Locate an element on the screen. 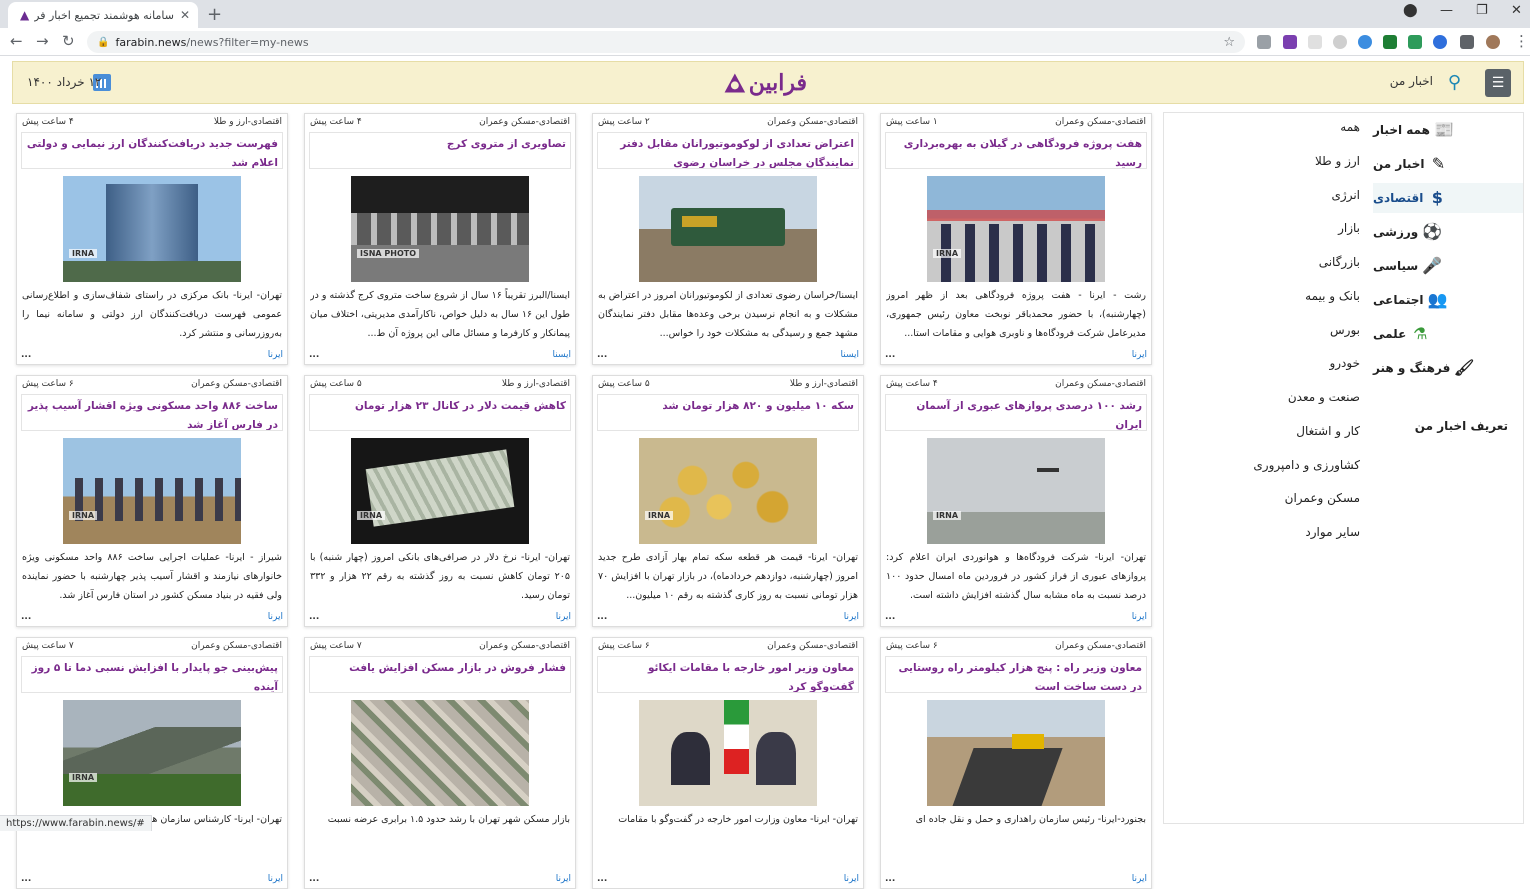 The height and width of the screenshot is (889, 1530). sidebar-item-culture-art: 🖌 فرهنگ و هنر is located at coordinates (1443, 368).